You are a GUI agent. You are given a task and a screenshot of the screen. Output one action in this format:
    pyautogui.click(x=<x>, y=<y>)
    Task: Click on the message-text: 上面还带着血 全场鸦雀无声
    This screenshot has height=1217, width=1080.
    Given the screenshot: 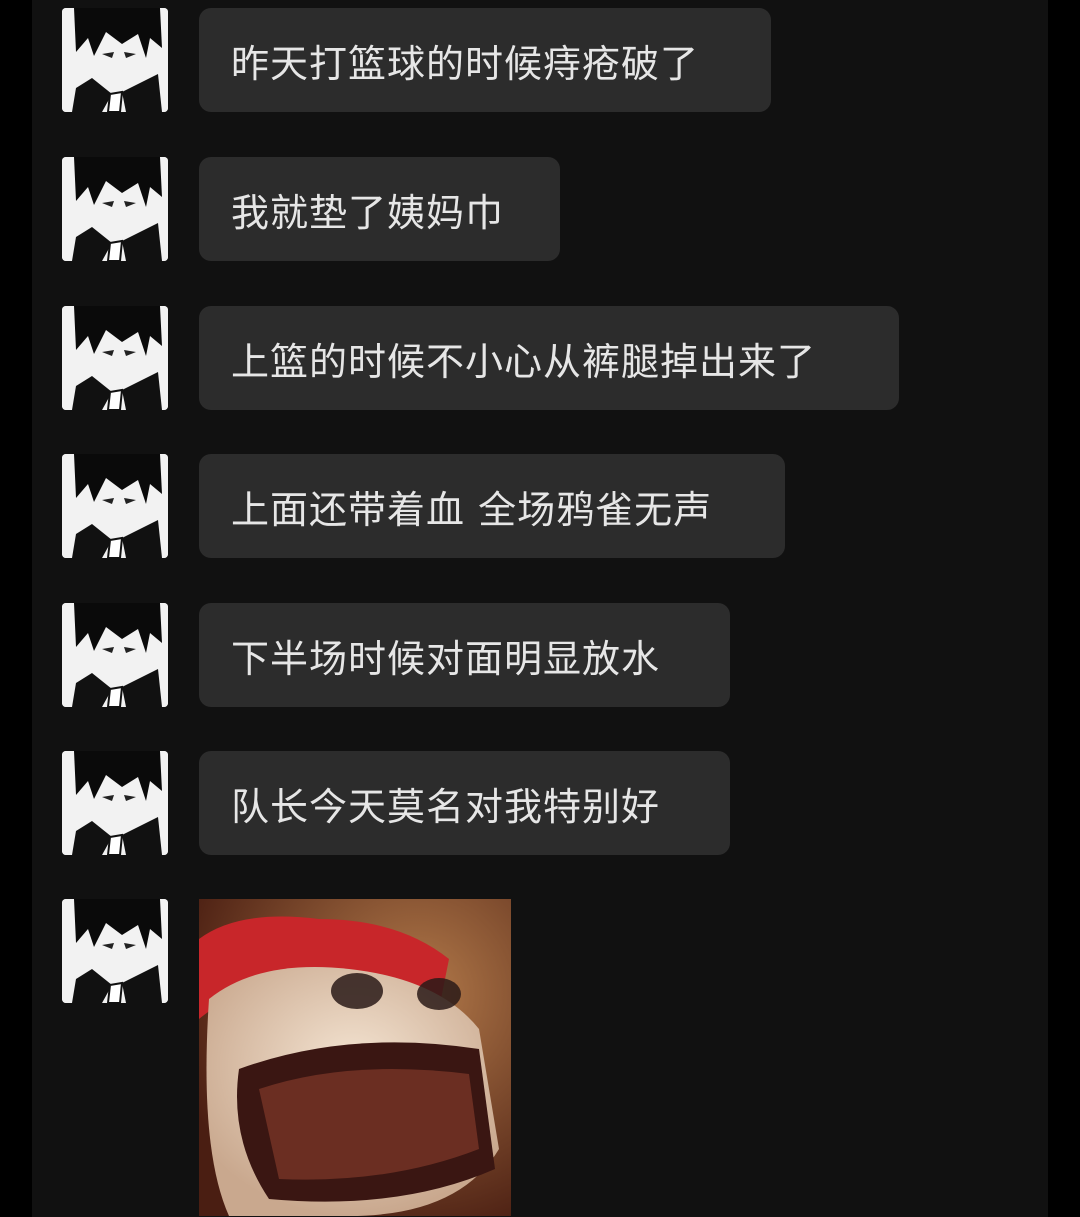 What is the action you would take?
    pyautogui.click(x=472, y=509)
    